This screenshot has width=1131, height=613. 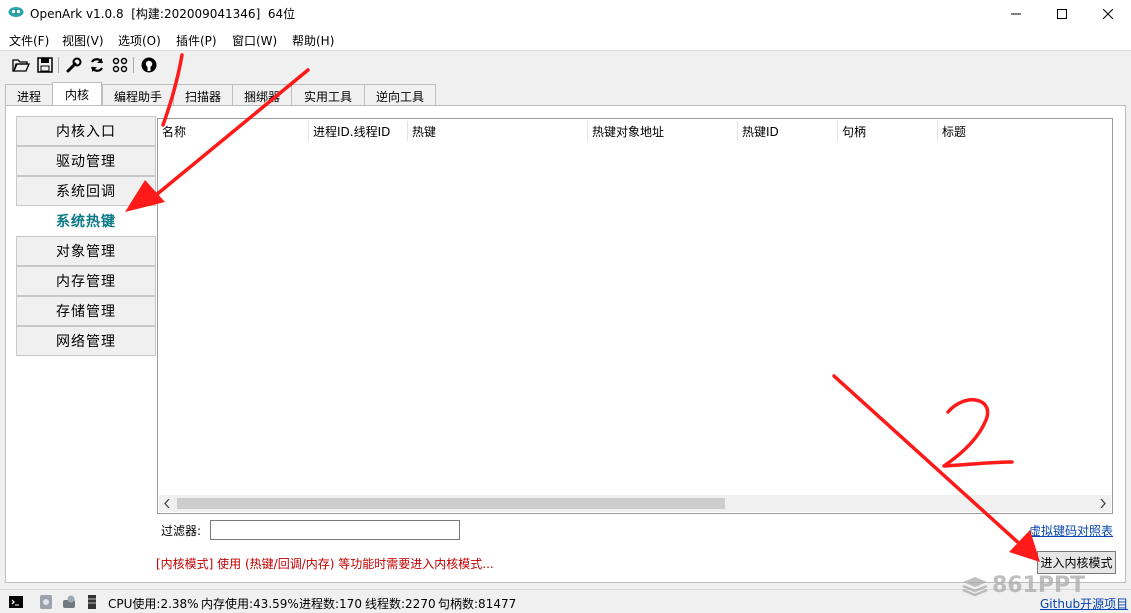 I want to click on scrollbar-thumb, so click(x=451, y=503).